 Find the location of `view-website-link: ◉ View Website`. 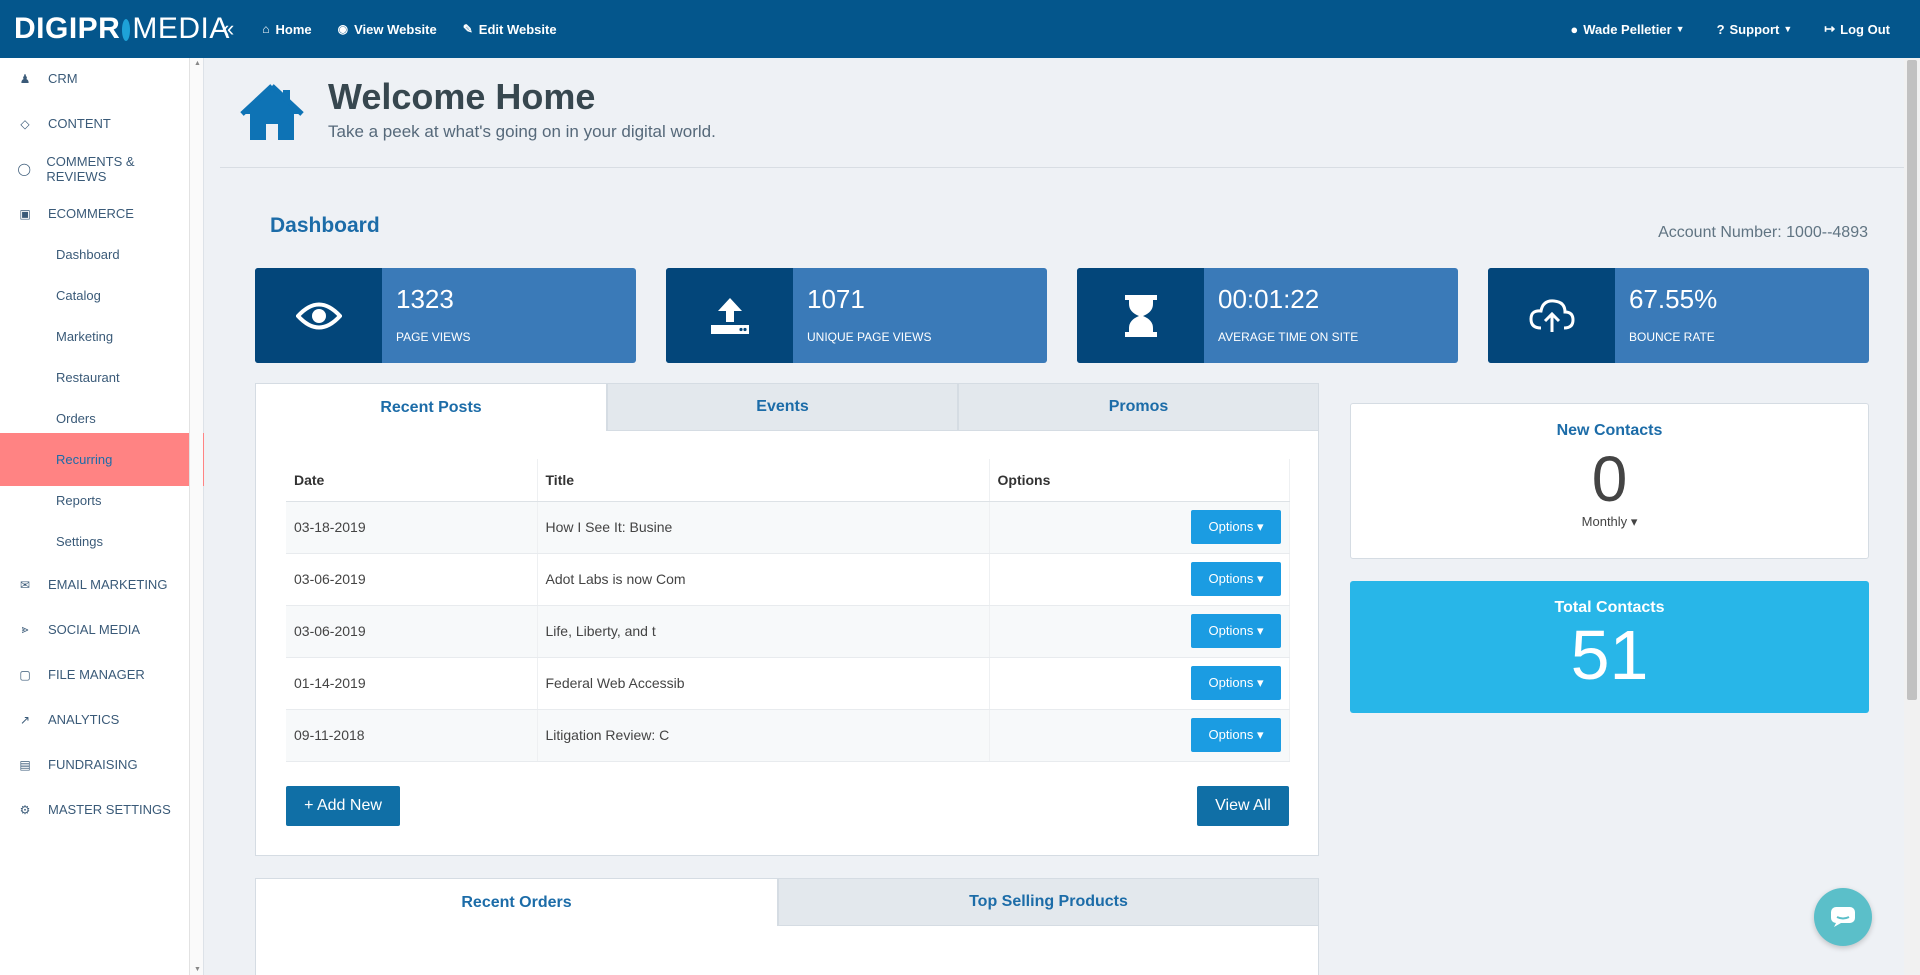

view-website-link: ◉ View Website is located at coordinates (387, 29).